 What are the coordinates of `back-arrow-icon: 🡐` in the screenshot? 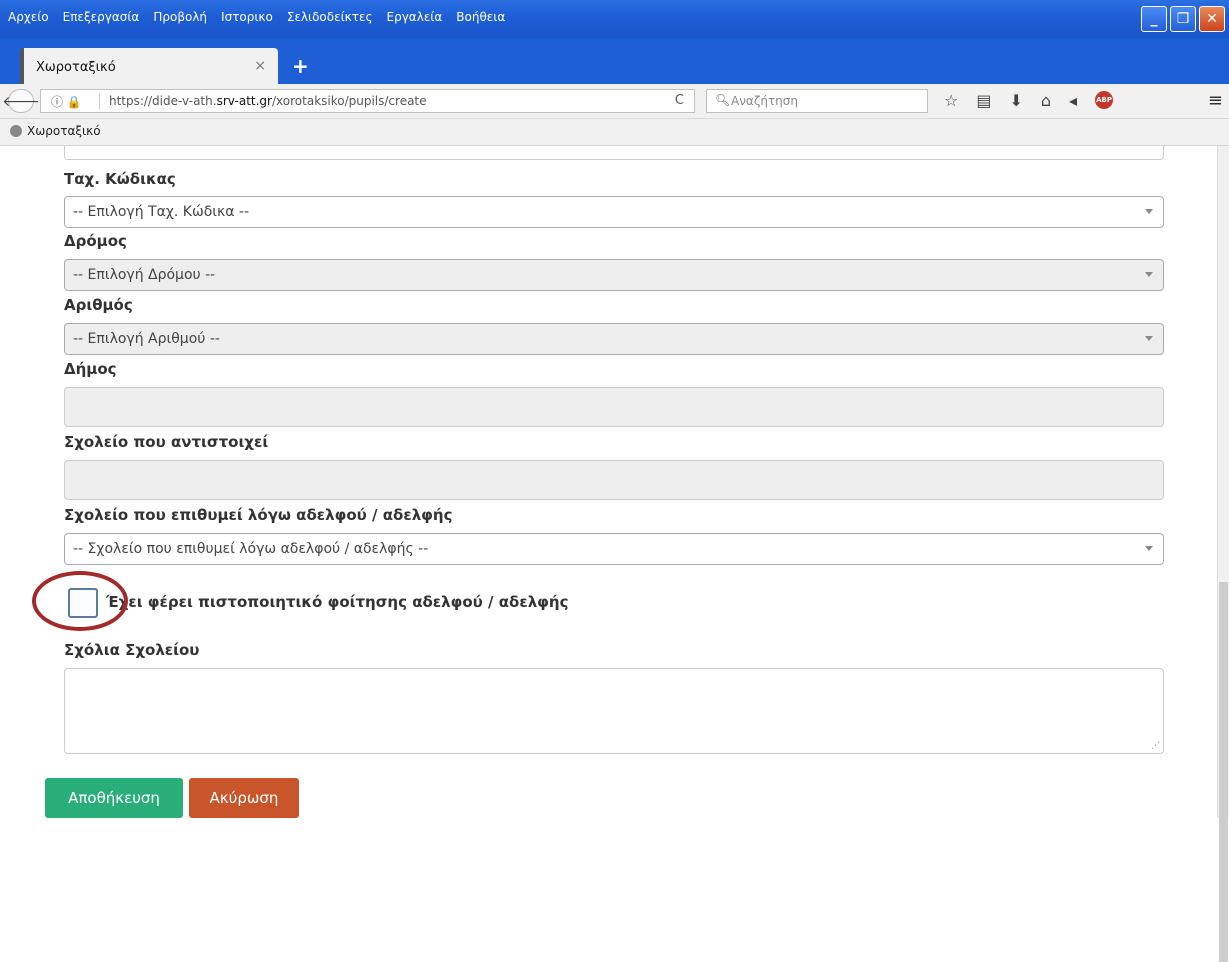 It's located at (21, 101).